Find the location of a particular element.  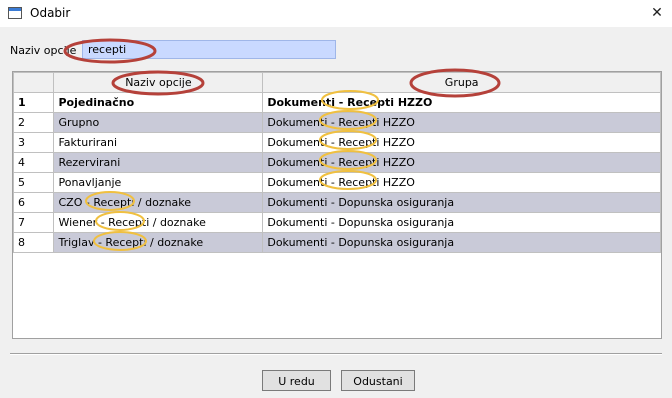

row-name: Ponavljanje is located at coordinates (158, 182).